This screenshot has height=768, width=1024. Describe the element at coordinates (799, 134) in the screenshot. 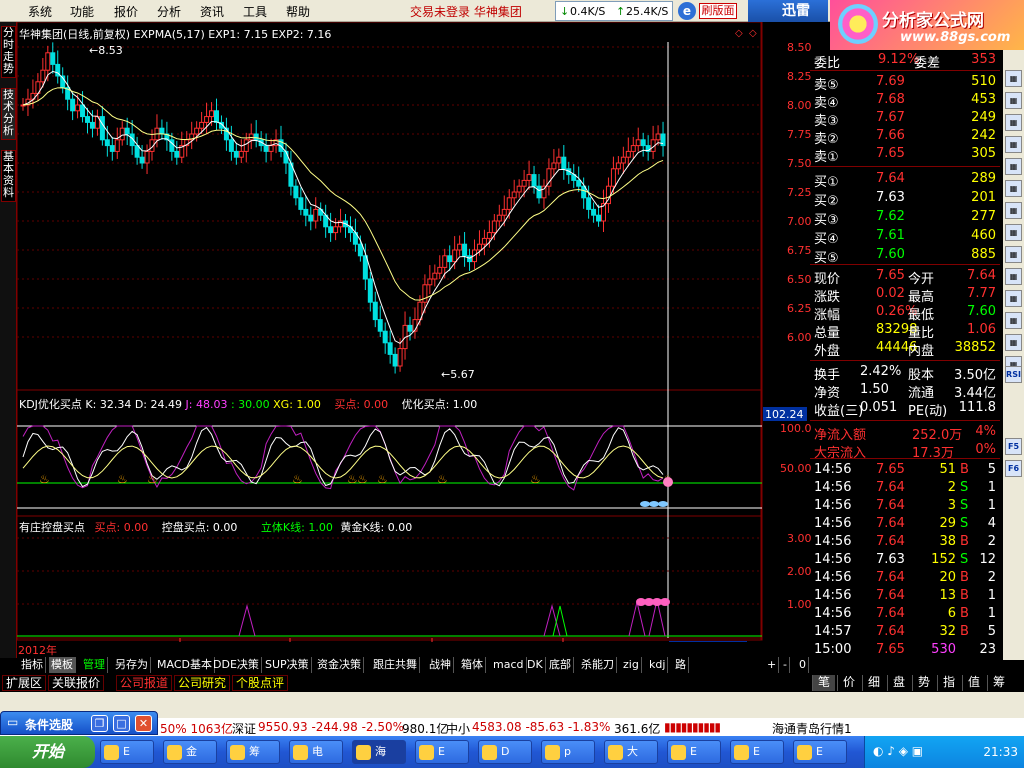

I see `price-axis-label: 7.75` at that location.